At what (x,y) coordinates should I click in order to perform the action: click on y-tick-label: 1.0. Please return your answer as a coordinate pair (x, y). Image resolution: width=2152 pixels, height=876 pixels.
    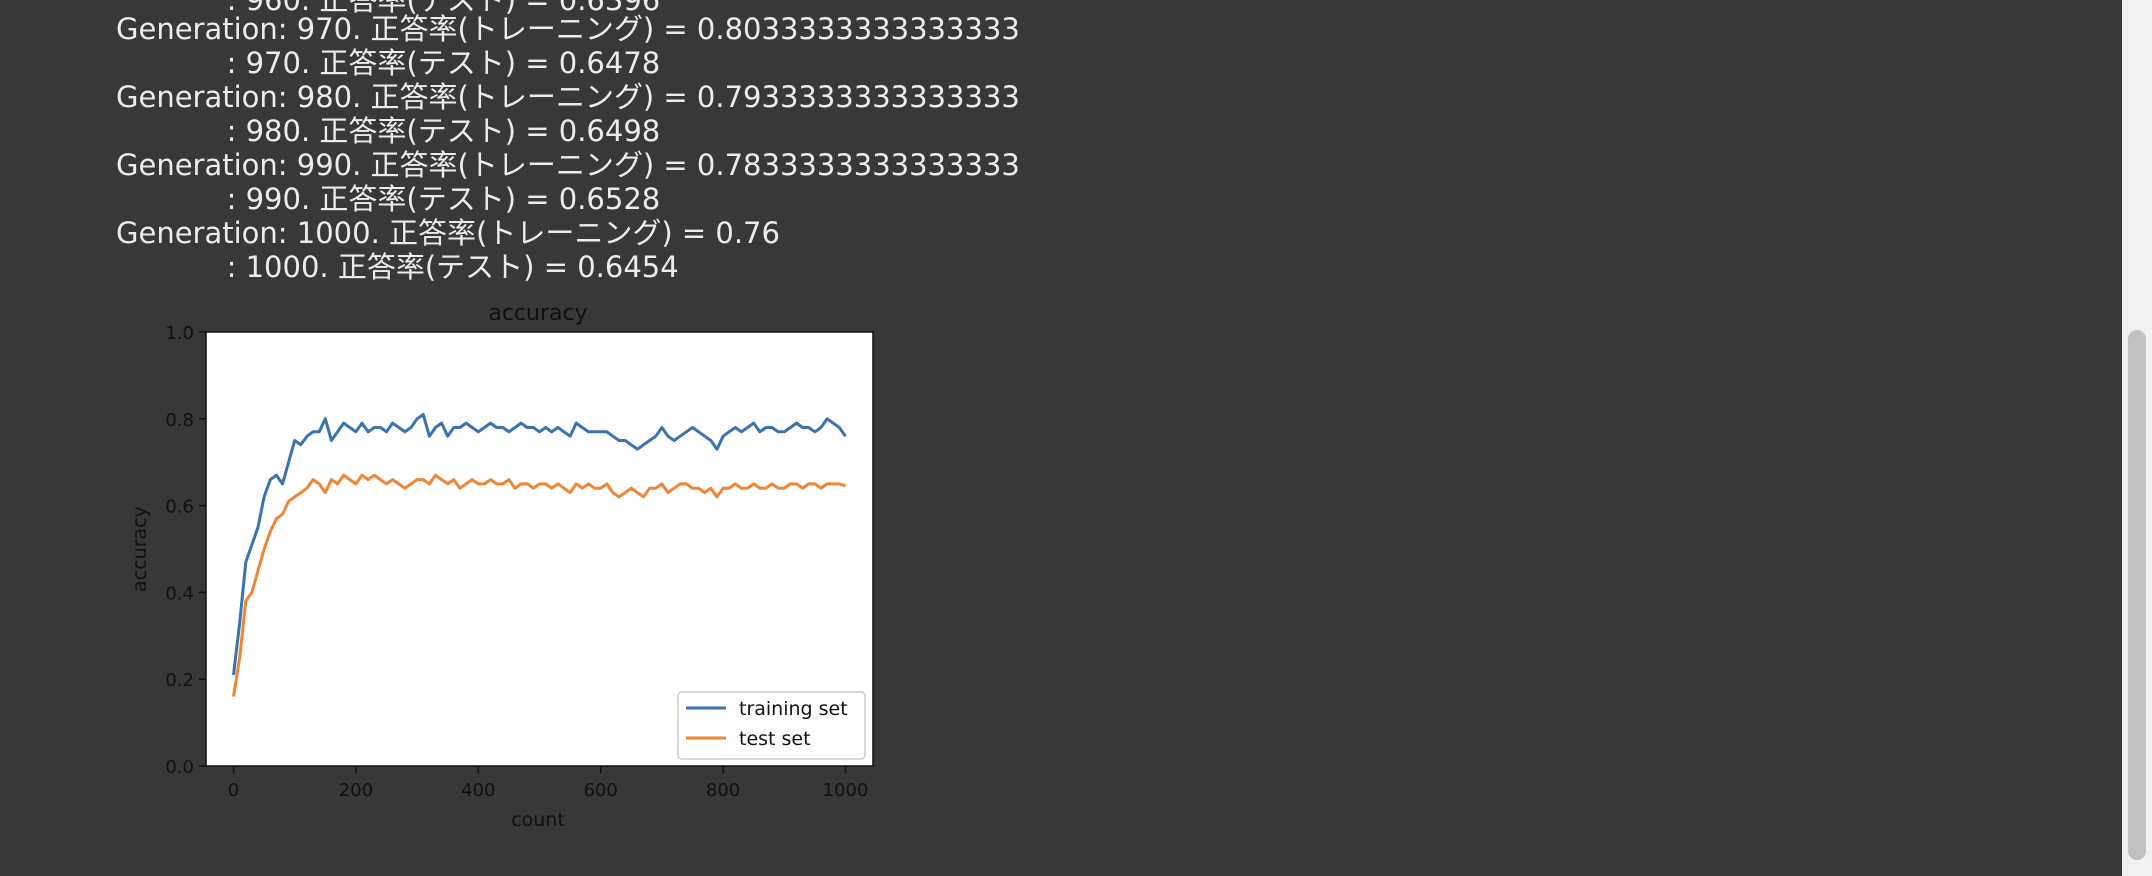
    Looking at the image, I should click on (179, 333).